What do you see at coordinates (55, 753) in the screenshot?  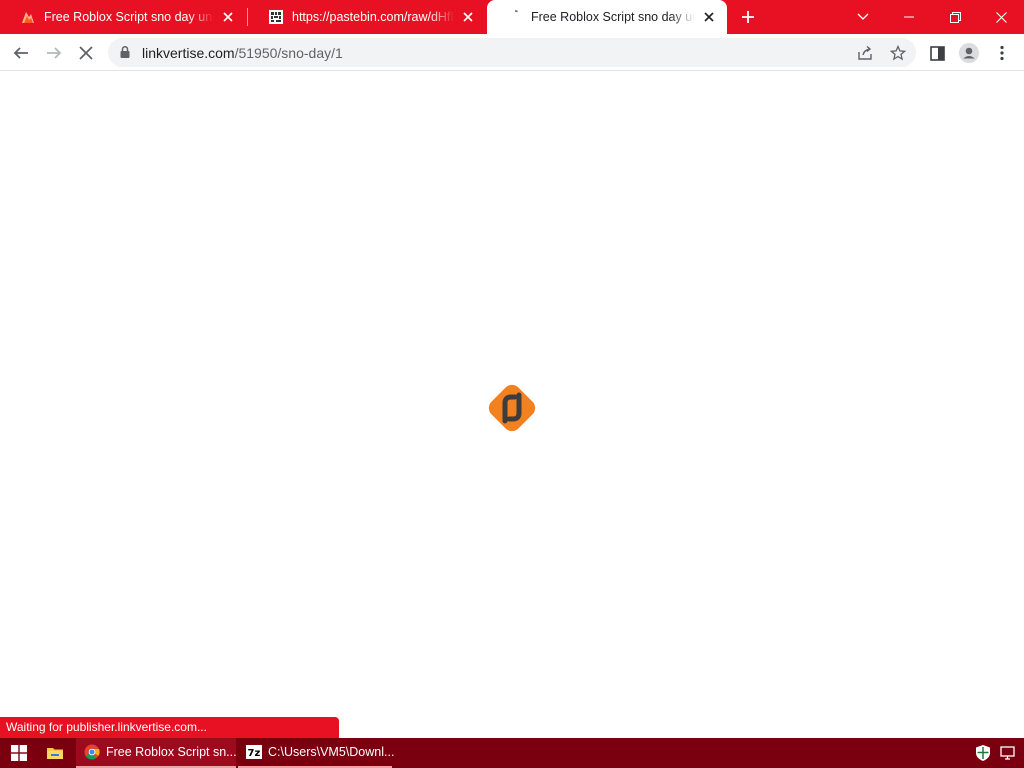 I see `folder-icon` at bounding box center [55, 753].